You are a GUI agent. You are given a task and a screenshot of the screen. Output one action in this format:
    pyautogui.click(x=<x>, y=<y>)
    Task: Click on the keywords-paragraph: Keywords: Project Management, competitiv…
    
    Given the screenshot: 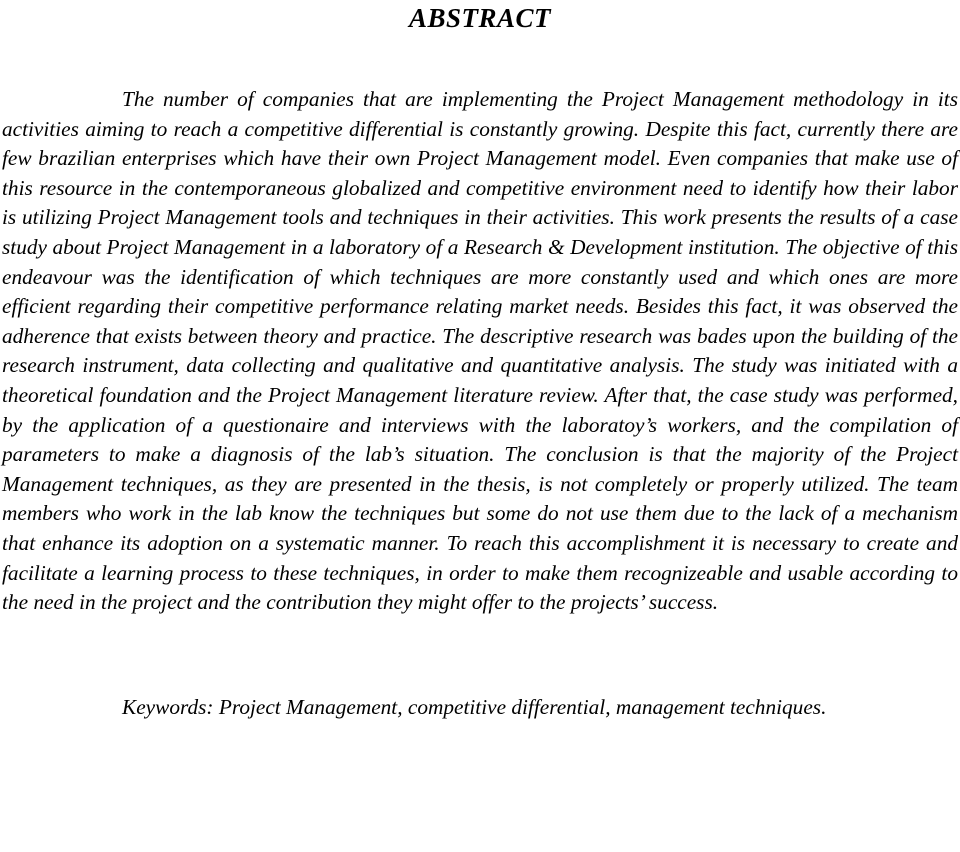 What is the action you would take?
    pyautogui.click(x=474, y=706)
    